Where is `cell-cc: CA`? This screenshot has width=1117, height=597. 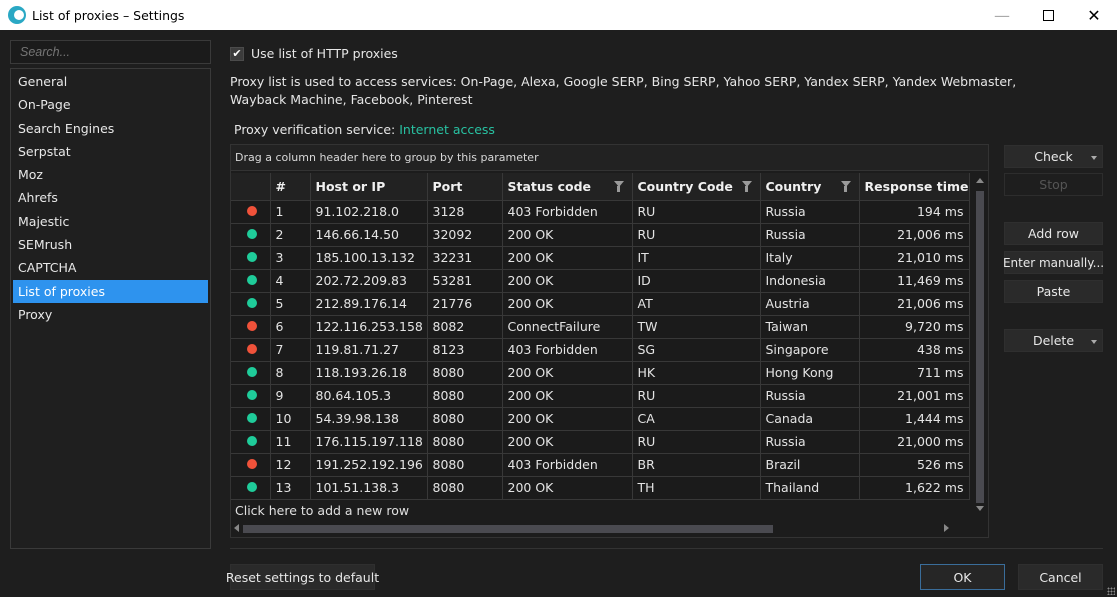 cell-cc: CA is located at coordinates (696, 419).